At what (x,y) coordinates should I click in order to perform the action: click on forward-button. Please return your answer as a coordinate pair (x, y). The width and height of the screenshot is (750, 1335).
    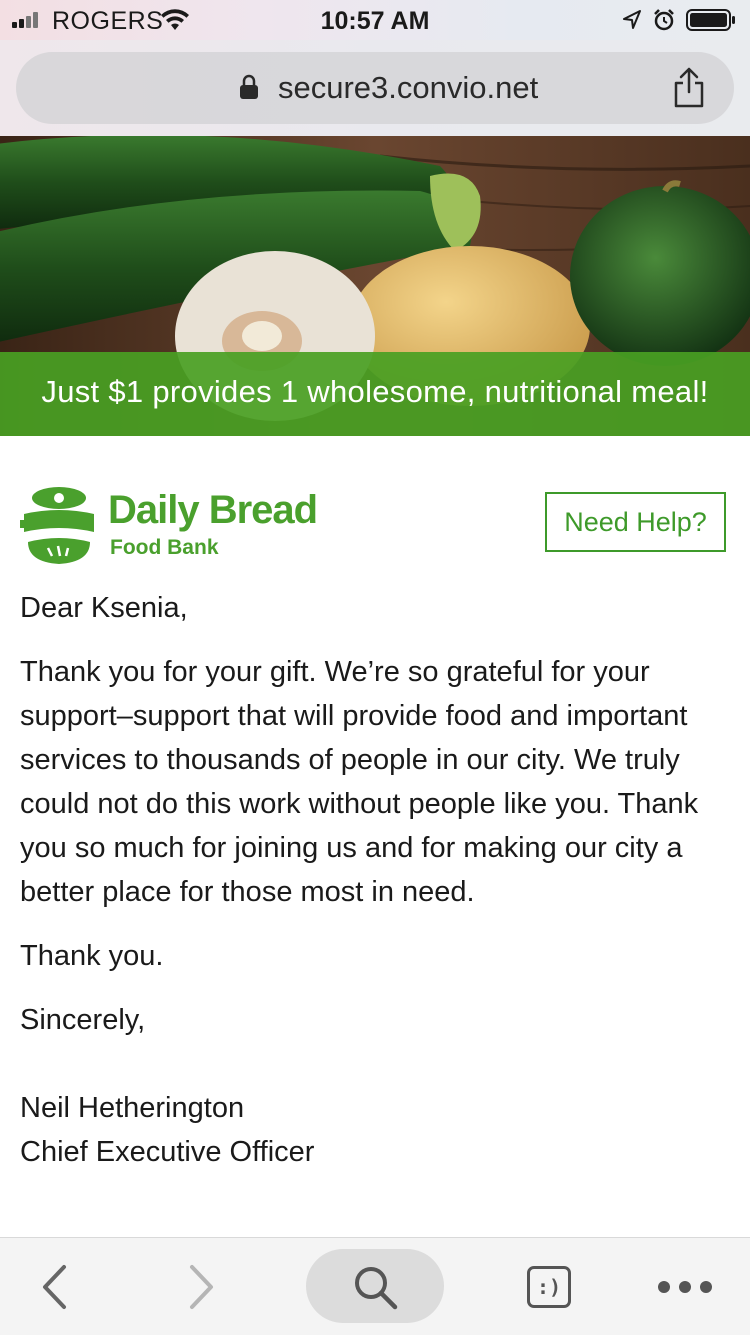
    Looking at the image, I should click on (201, 1286).